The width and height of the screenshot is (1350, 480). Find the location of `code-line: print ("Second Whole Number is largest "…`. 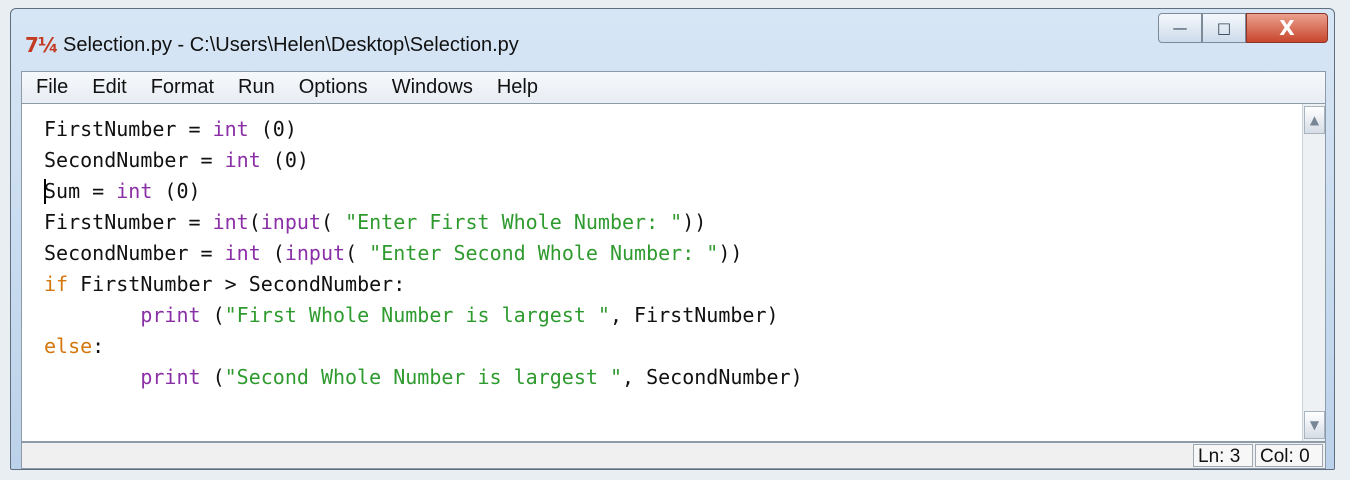

code-line: print ("Second Whole Number is largest "… is located at coordinates (423, 377).